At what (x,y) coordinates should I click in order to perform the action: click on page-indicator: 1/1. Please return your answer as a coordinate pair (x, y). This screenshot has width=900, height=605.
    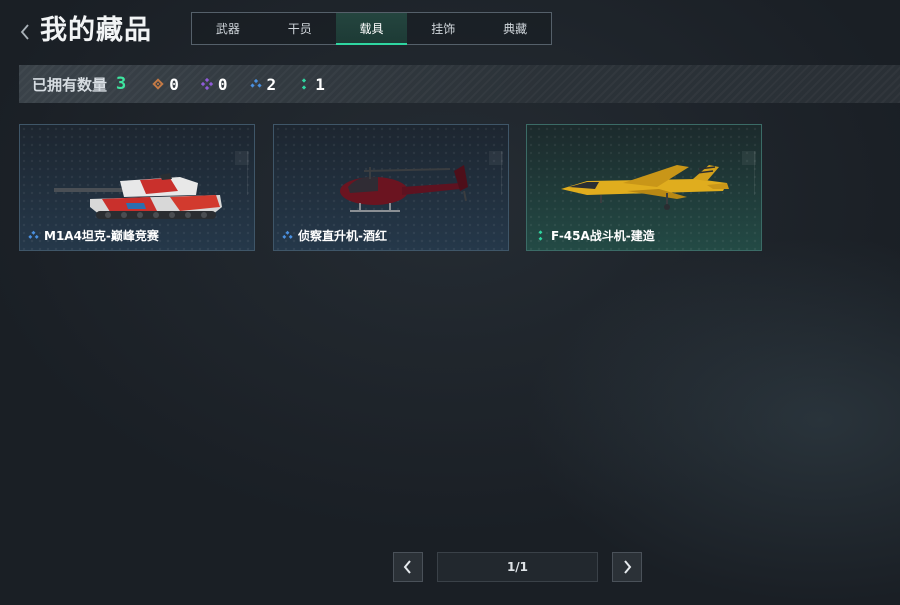
    Looking at the image, I should click on (517, 567).